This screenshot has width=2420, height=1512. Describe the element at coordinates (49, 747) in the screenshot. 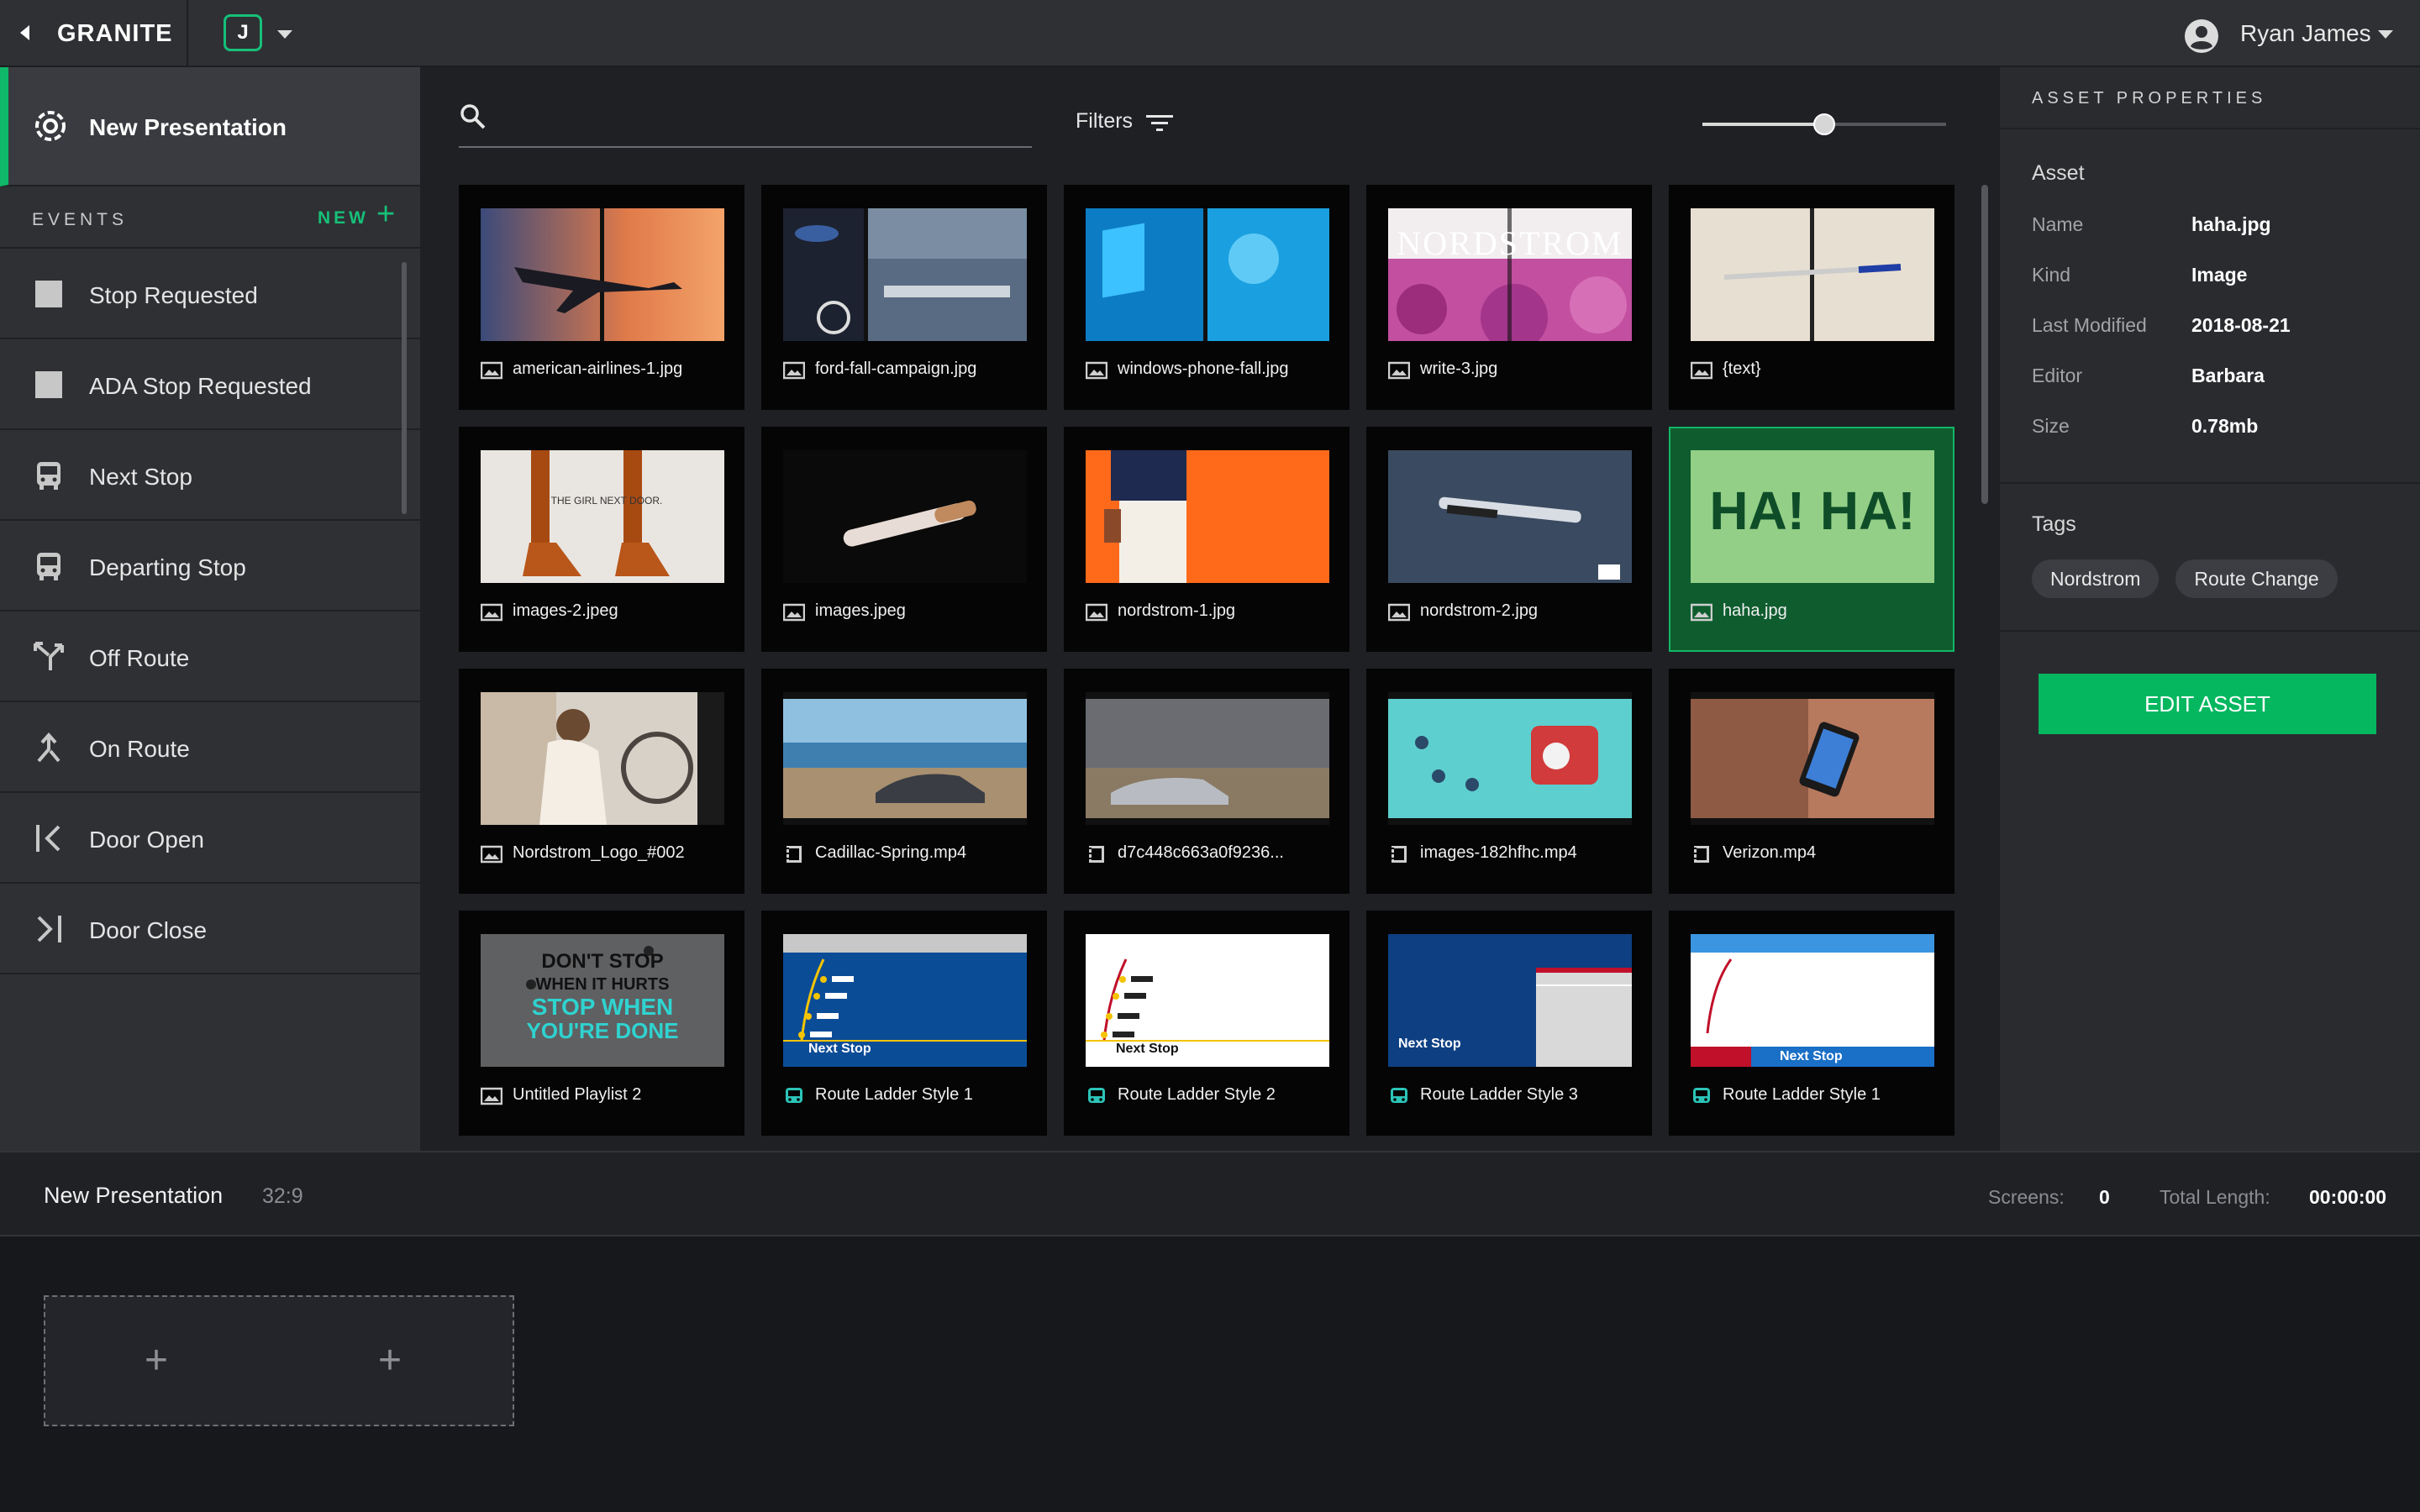

I see `merge-route-icon` at that location.